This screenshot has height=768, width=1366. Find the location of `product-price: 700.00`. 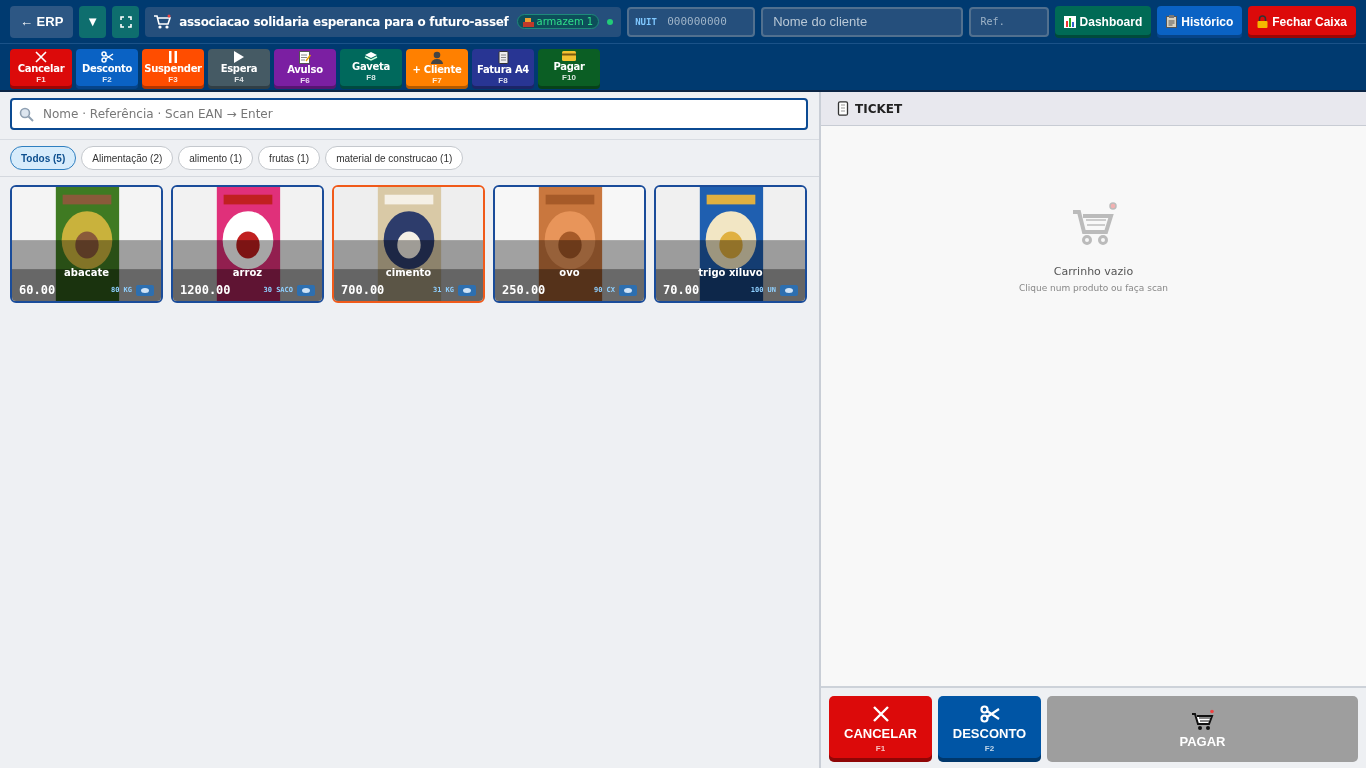

product-price: 700.00 is located at coordinates (363, 290).